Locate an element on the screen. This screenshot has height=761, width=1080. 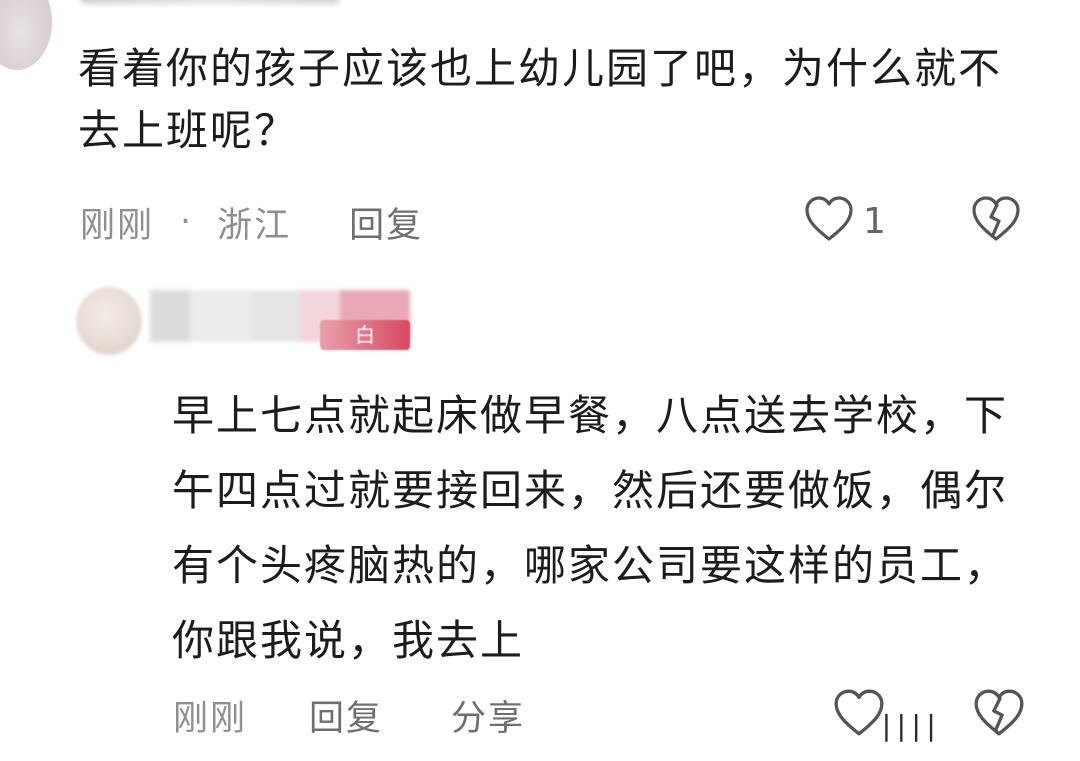
user-badge: 白 is located at coordinates (365, 335).